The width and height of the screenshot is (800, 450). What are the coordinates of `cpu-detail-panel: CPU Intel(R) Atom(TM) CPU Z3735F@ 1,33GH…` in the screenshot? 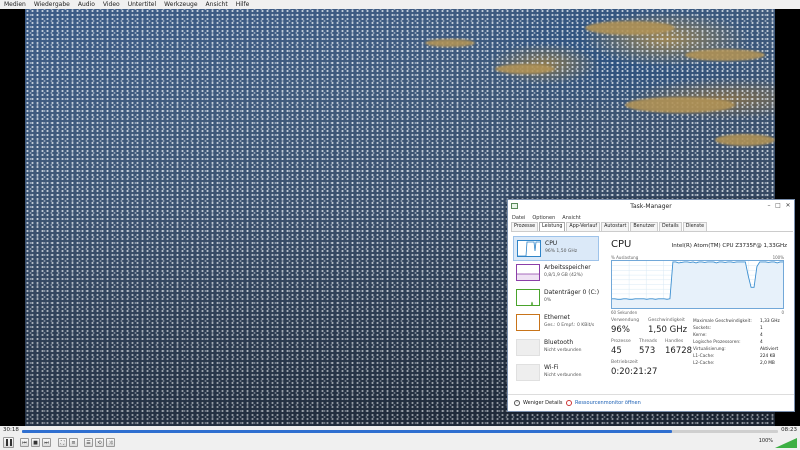 It's located at (699, 315).